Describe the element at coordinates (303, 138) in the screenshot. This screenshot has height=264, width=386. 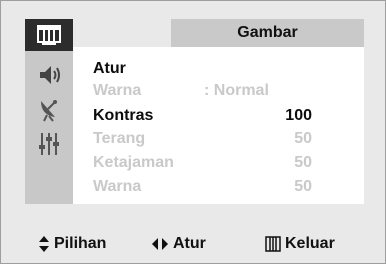
I see `menu-item-terang-value: 50` at that location.